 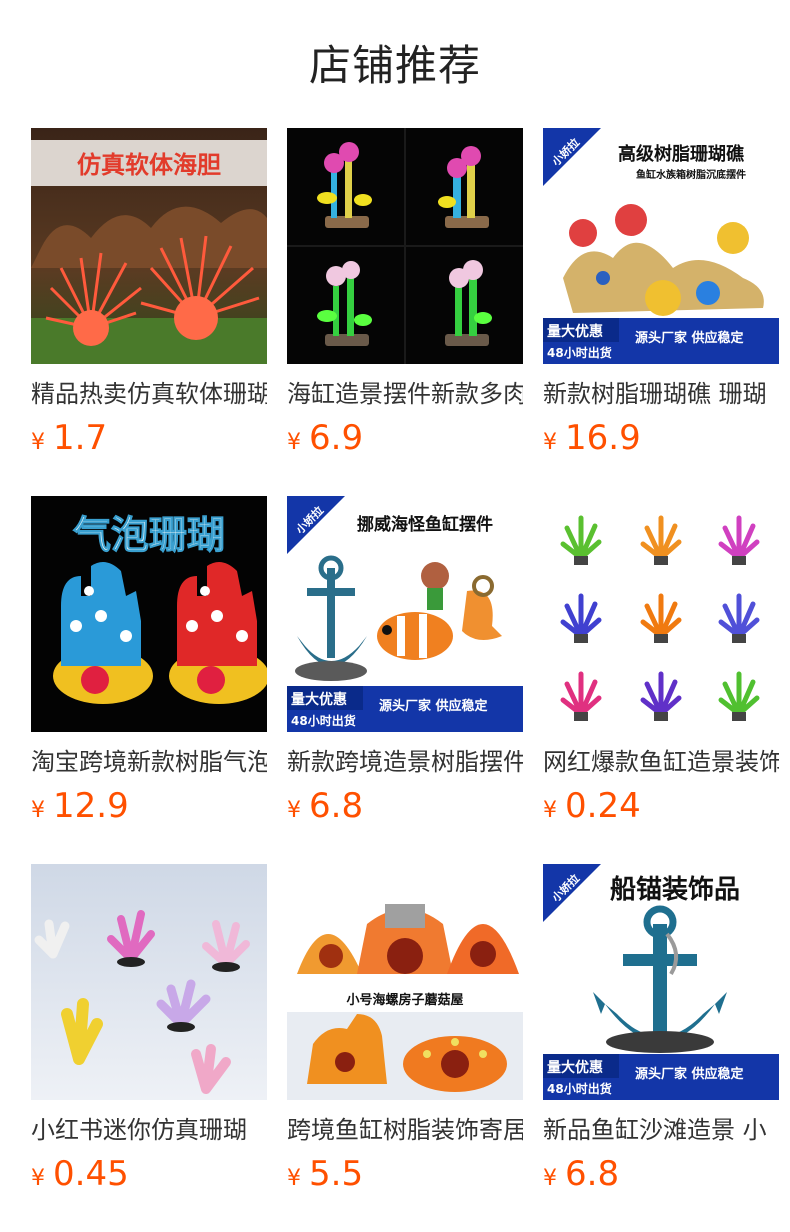 I want to click on price-value: 0.45, so click(x=91, y=1174).